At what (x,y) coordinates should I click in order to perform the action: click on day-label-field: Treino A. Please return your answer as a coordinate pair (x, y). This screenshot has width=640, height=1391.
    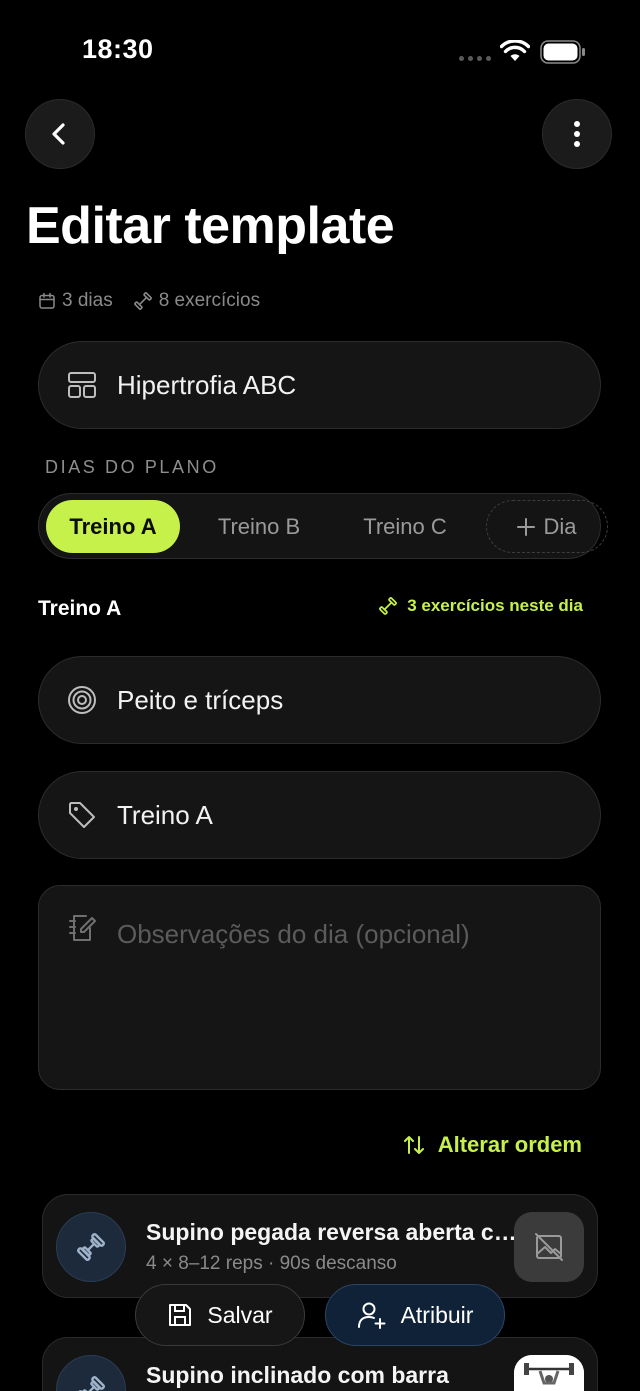
    Looking at the image, I should click on (319, 815).